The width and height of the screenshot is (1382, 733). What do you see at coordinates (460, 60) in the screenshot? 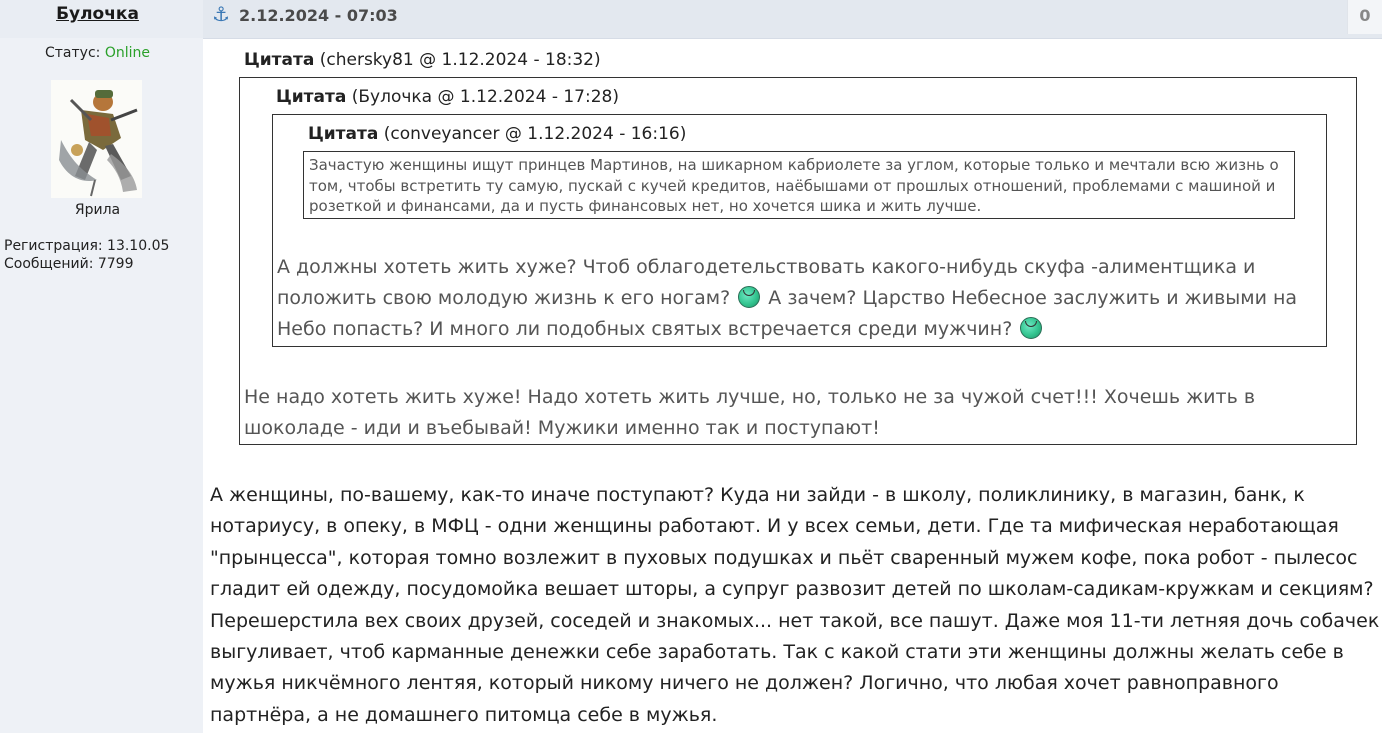
I see `quote-meta: (chersky81 @ 1.12.2024 - 18:32)` at bounding box center [460, 60].